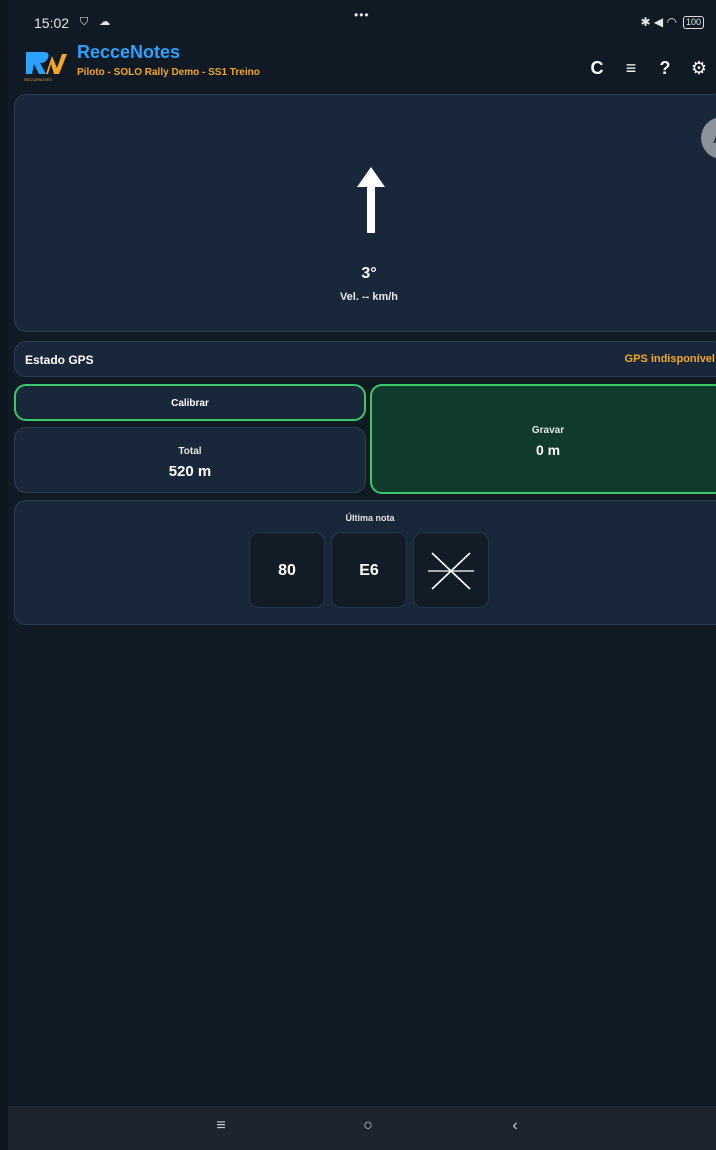 This screenshot has height=1150, width=716. What do you see at coordinates (665, 68) in the screenshot?
I see `help-icon: ?` at bounding box center [665, 68].